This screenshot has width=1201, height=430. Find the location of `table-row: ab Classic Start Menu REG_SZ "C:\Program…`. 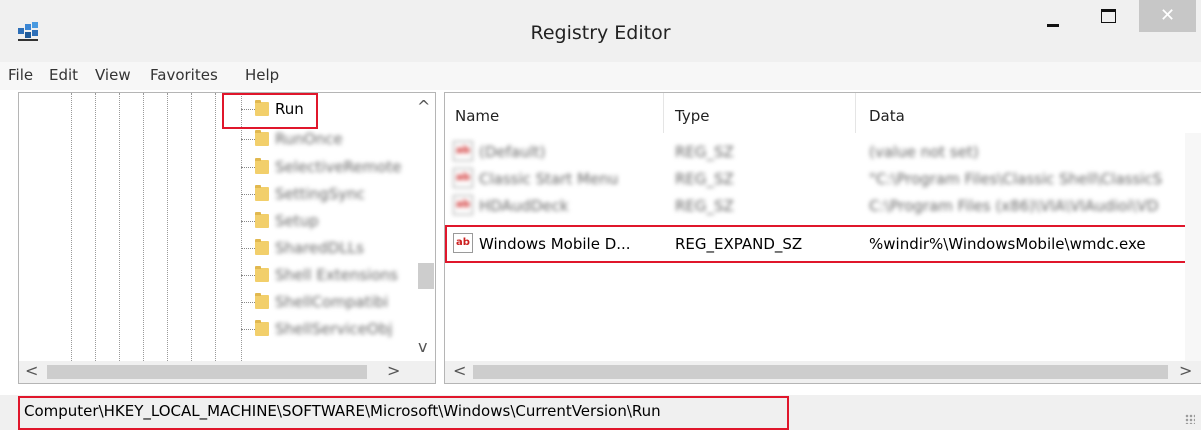

table-row: ab Classic Start Menu REG_SZ "C:\Program… is located at coordinates (823, 179).